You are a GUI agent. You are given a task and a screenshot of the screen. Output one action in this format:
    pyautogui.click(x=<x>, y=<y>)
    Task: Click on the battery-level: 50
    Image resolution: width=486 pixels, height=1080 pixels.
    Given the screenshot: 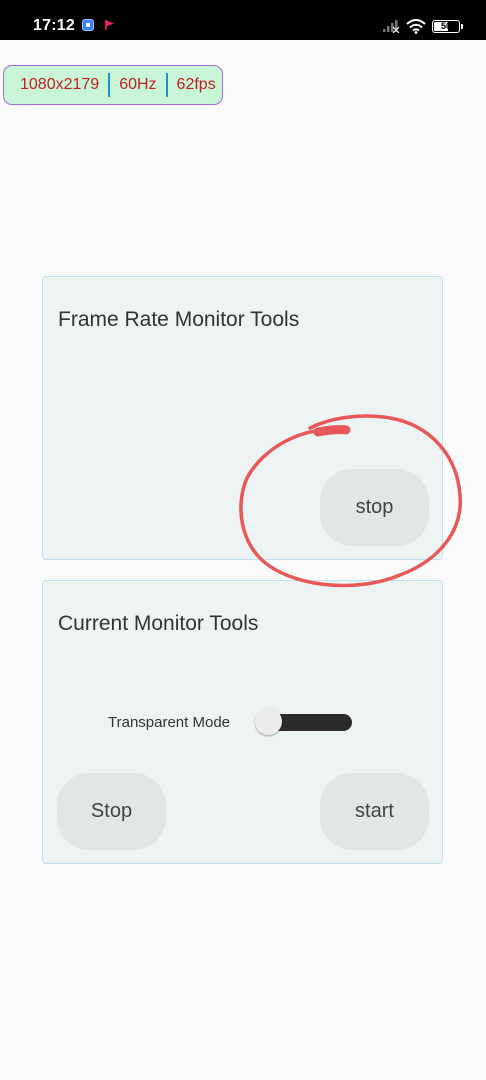 What is the action you would take?
    pyautogui.click(x=445, y=26)
    